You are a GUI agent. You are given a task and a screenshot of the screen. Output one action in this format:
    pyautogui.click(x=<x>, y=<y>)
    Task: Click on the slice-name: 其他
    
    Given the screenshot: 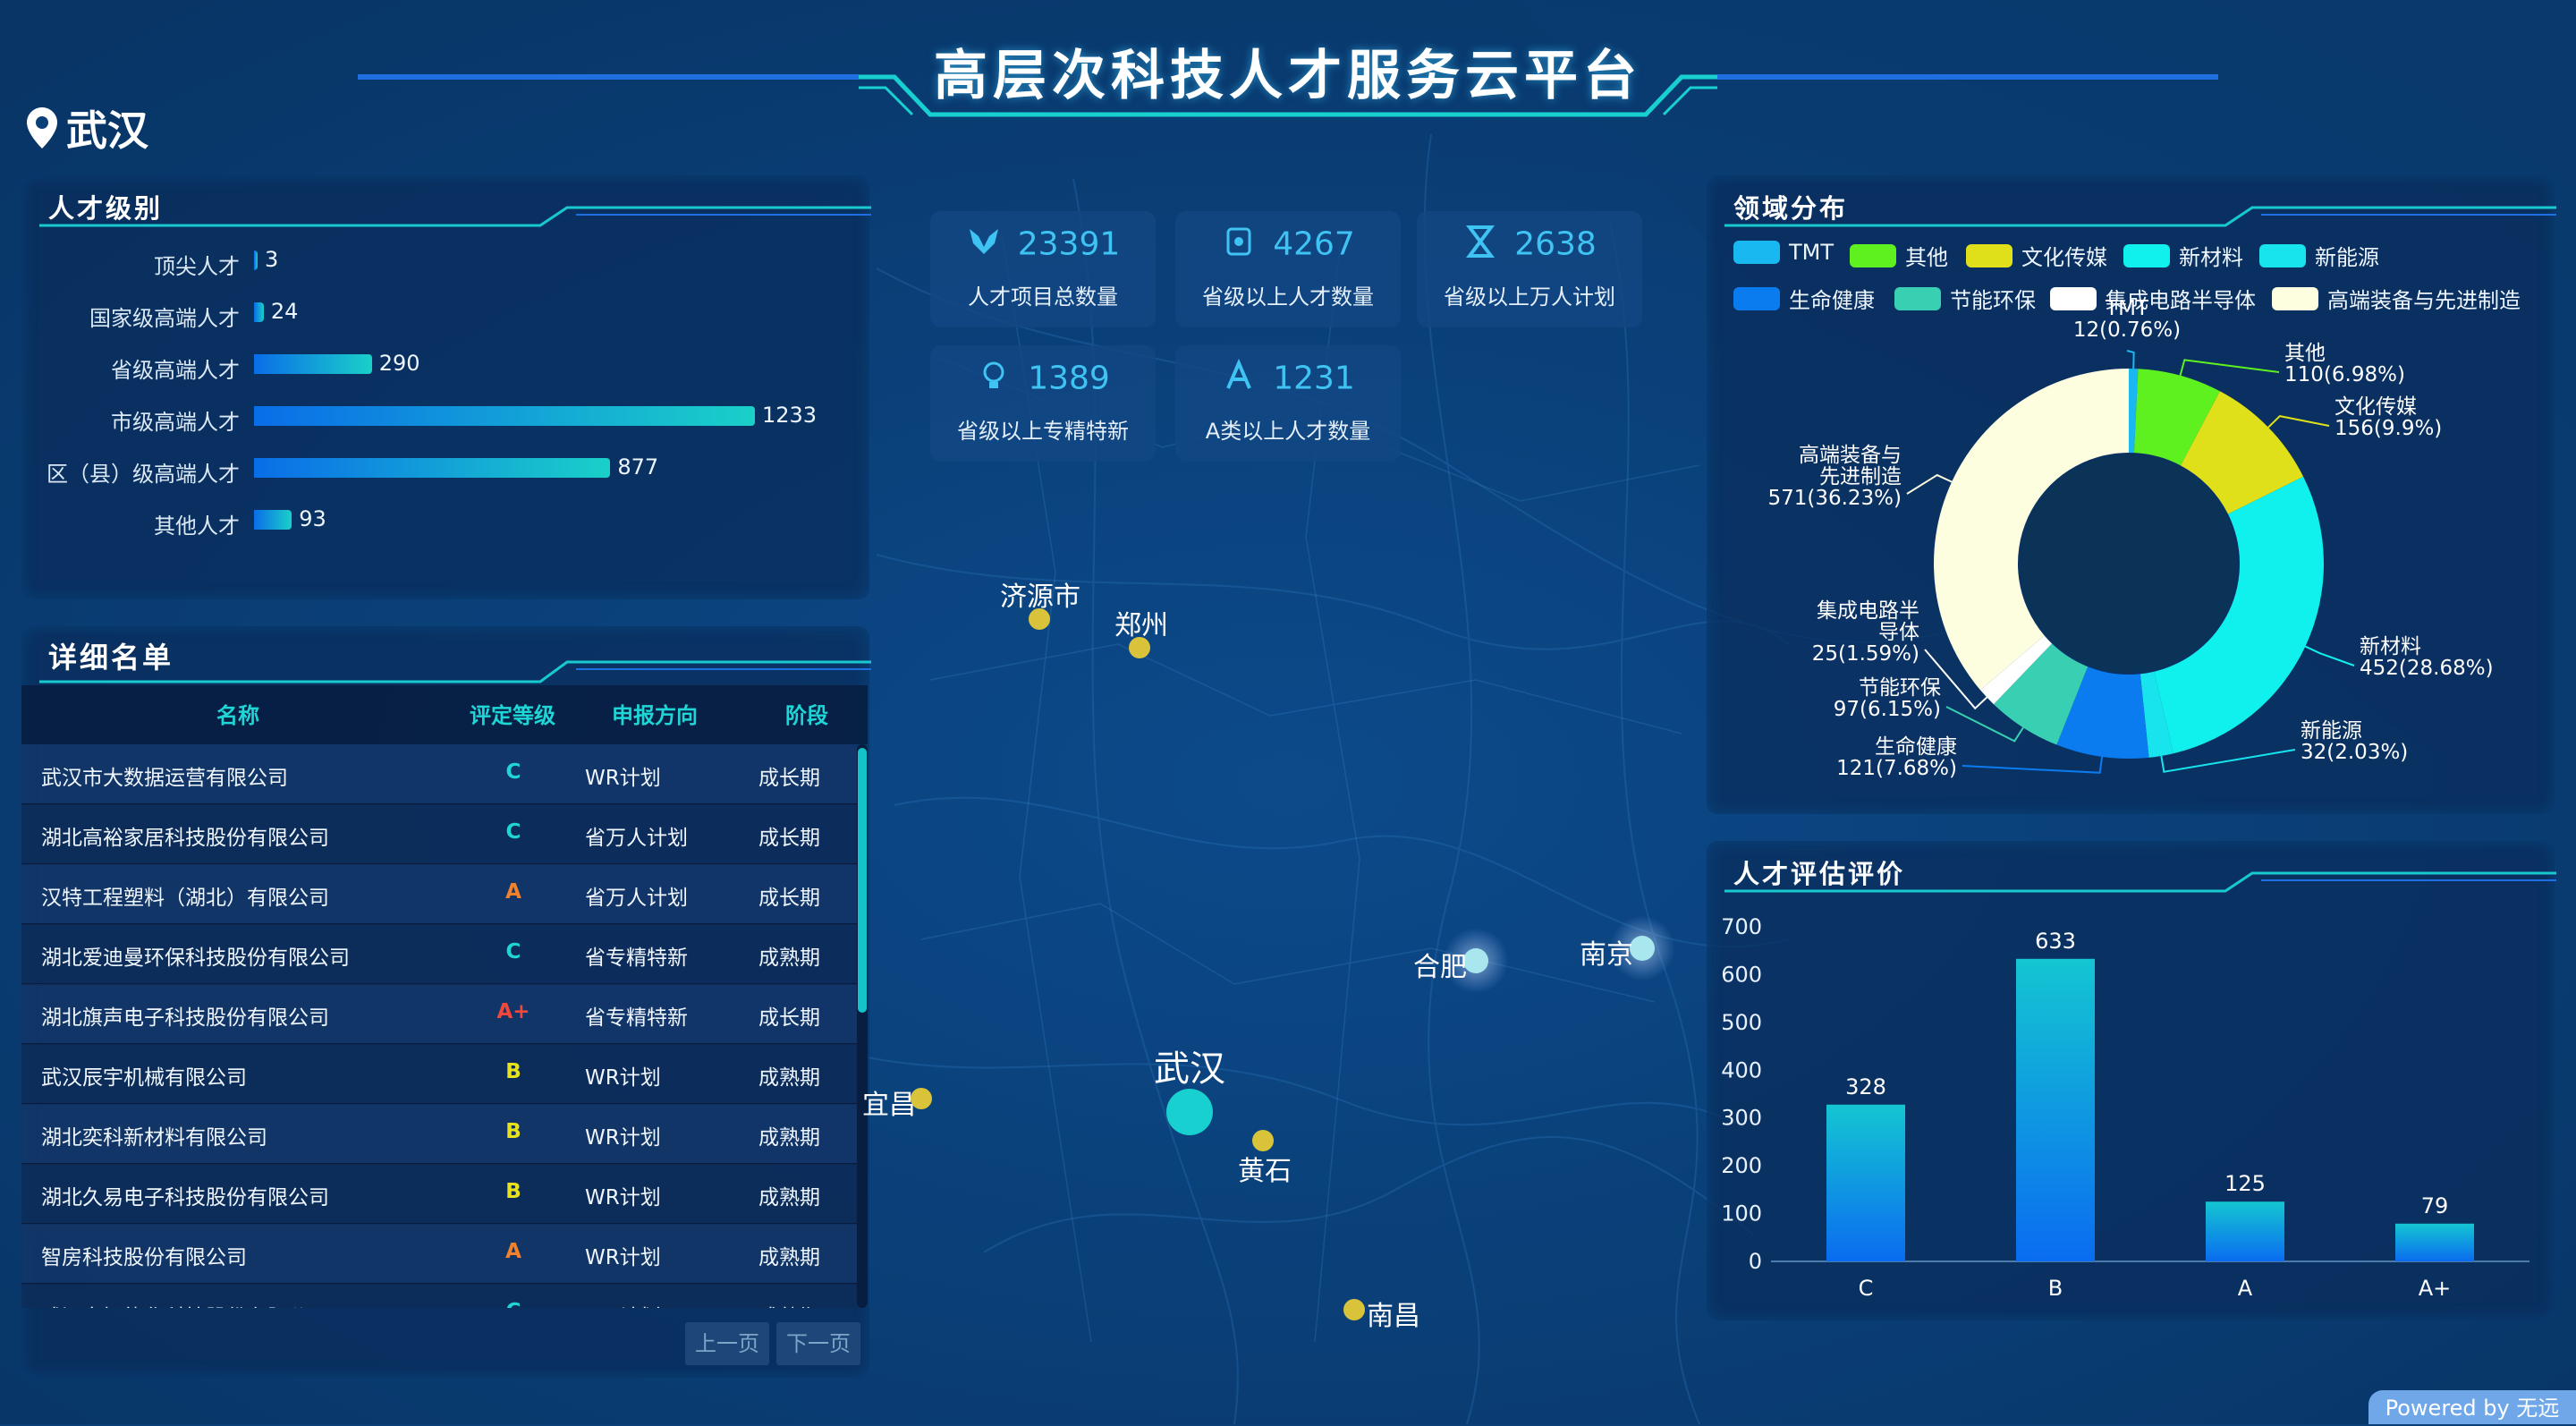 What is the action you would take?
    pyautogui.click(x=2305, y=354)
    